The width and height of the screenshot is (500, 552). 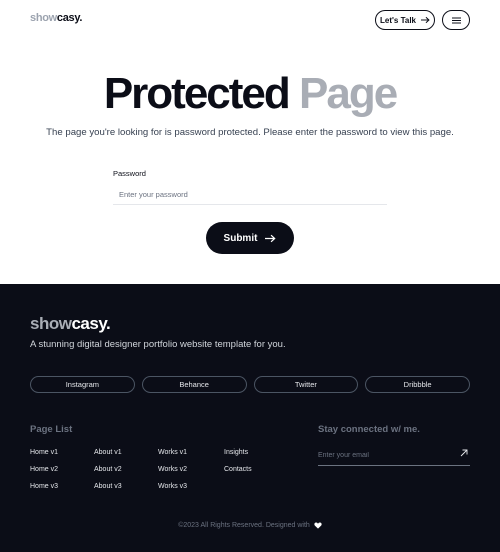 I want to click on hamburger-menu-icon, so click(x=456, y=20).